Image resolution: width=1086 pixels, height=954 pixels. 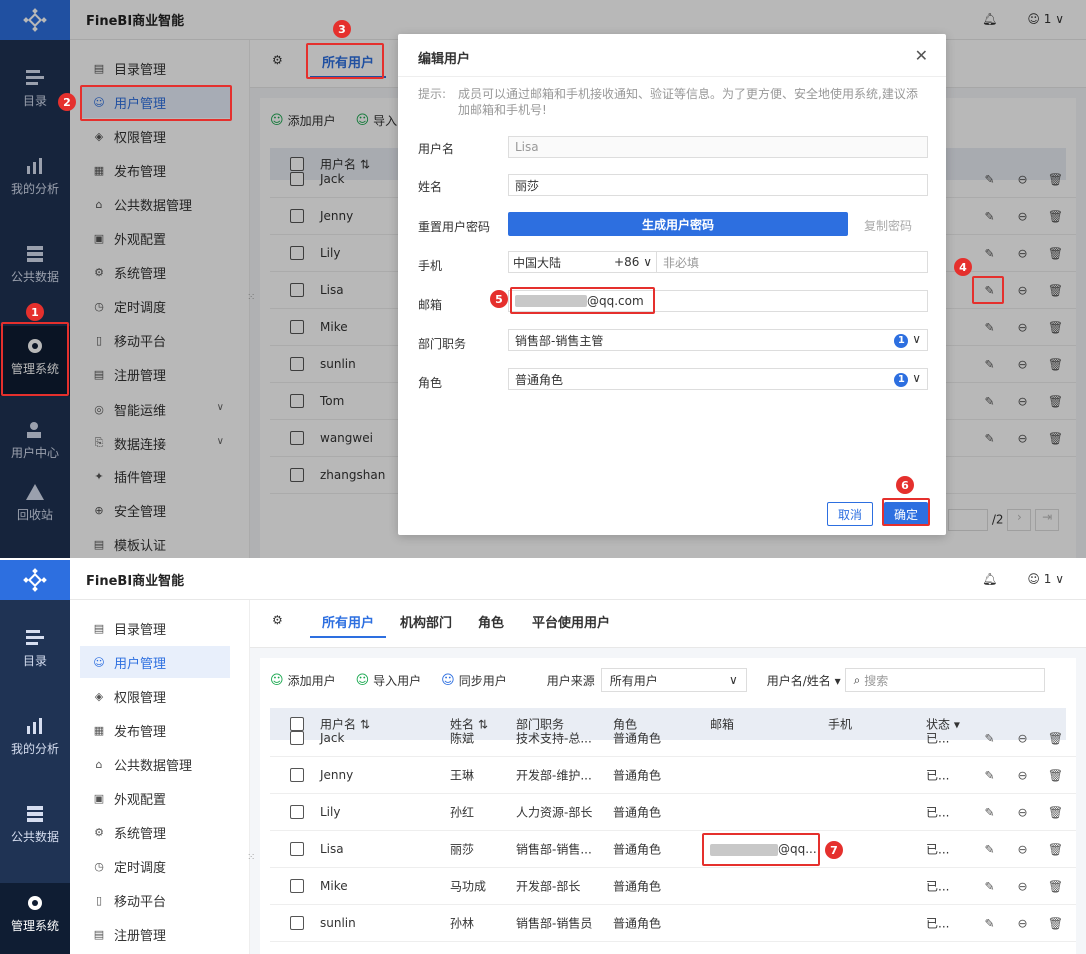 I want to click on cell-role: 普通角色, so click(x=637, y=775).